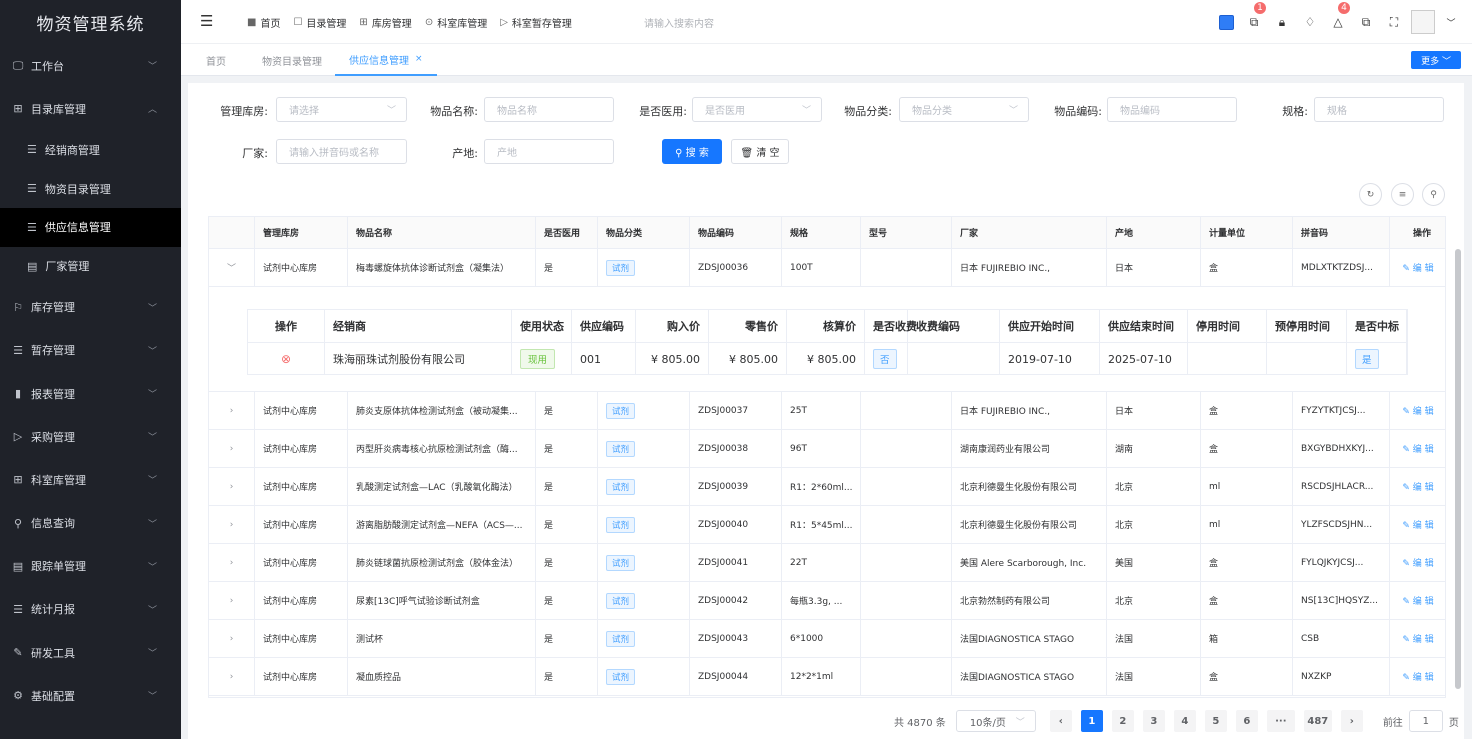 The width and height of the screenshot is (1472, 739). Describe the element at coordinates (679, 22) in the screenshot. I see `top-search-input: 请输入搜索内容` at that location.